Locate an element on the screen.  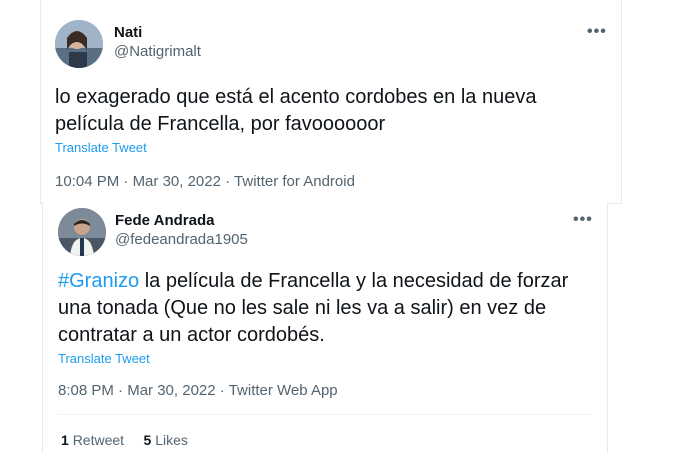
tweet-source: Twitter for Android is located at coordinates (294, 181).